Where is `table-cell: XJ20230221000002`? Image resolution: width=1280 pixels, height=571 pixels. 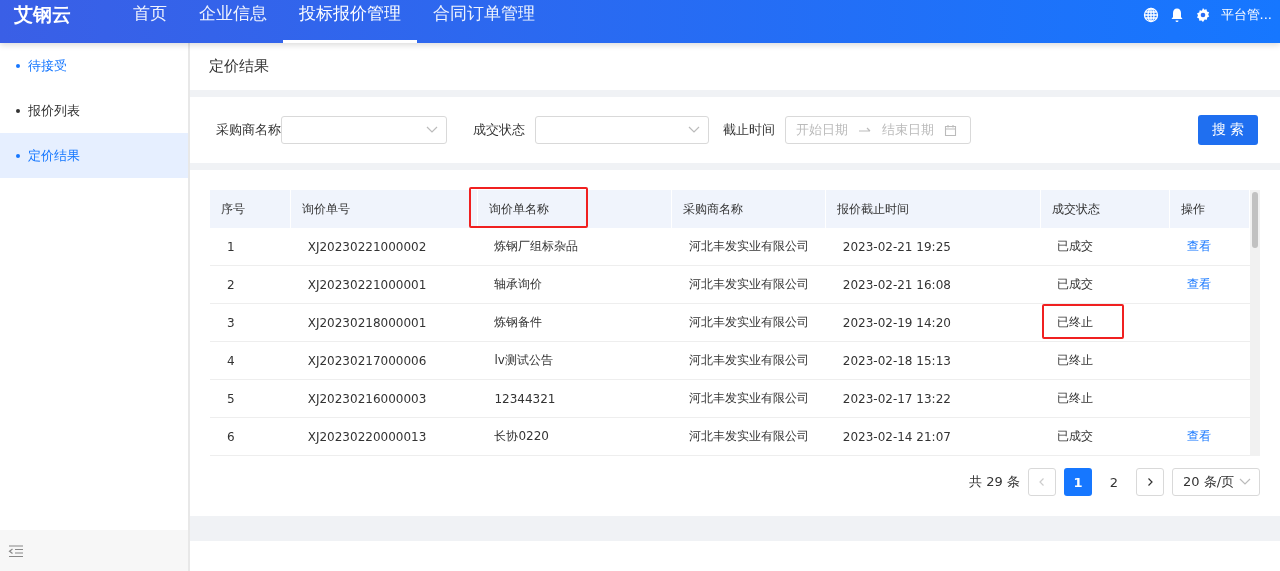 table-cell: XJ20230221000002 is located at coordinates (384, 247).